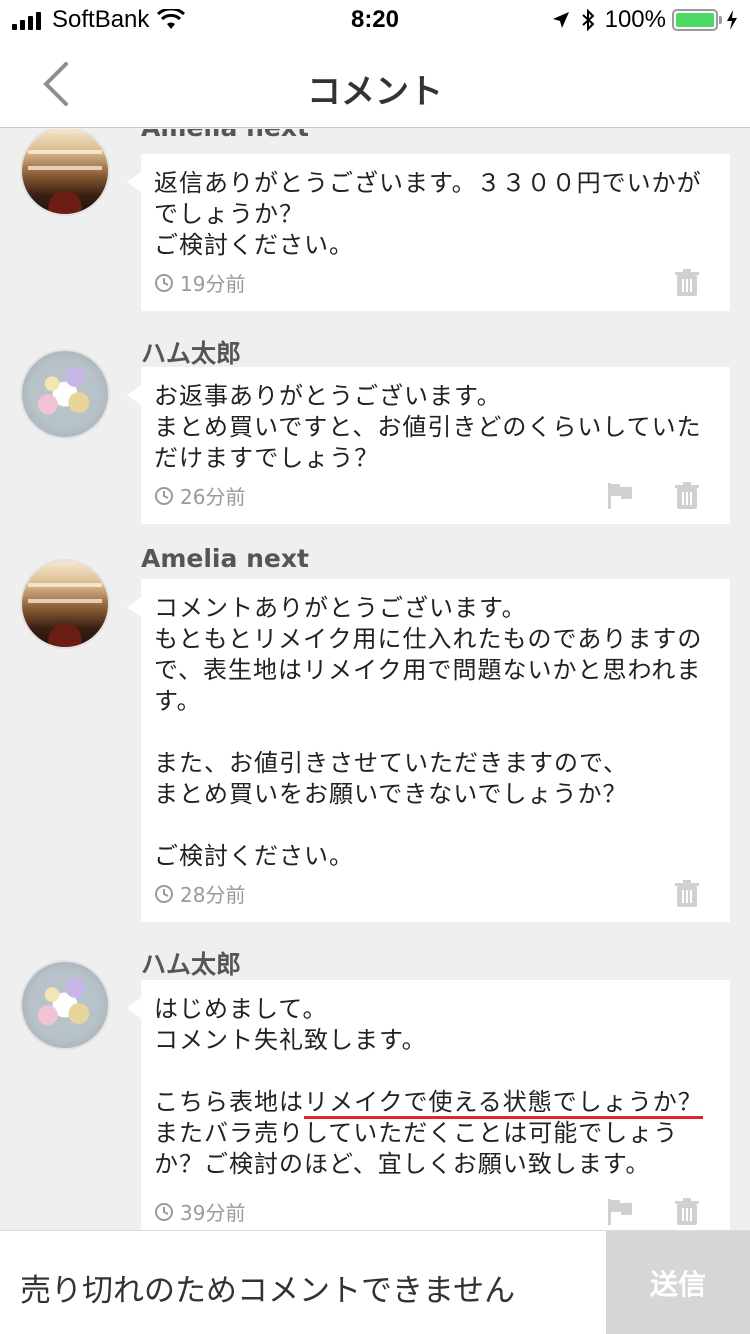 Image resolution: width=750 pixels, height=1334 pixels. Describe the element at coordinates (678, 1282) in the screenshot. I see `send-button: 送信` at that location.